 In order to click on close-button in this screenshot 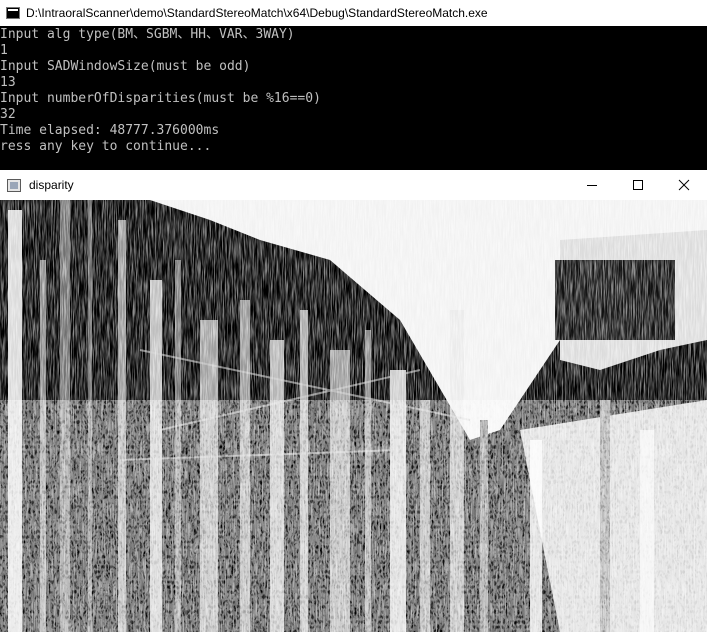, I will do `click(684, 185)`.